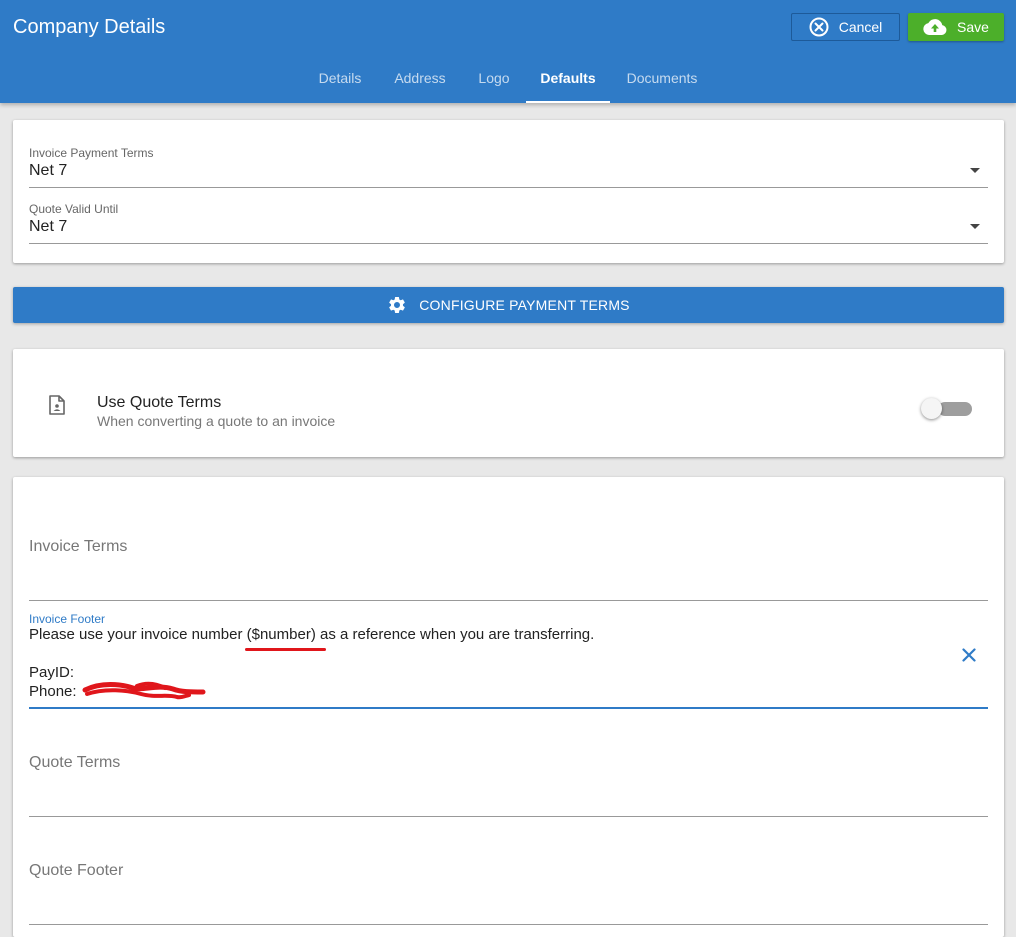  What do you see at coordinates (216, 421) in the screenshot?
I see `use-quote-terms-subtitle: When converting a quote to an invoice` at bounding box center [216, 421].